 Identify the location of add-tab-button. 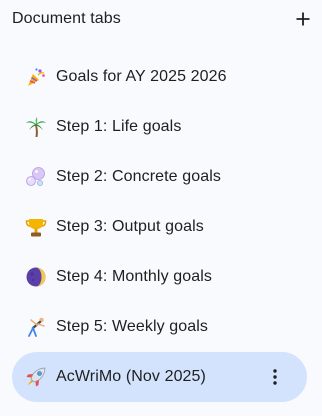
(303, 19).